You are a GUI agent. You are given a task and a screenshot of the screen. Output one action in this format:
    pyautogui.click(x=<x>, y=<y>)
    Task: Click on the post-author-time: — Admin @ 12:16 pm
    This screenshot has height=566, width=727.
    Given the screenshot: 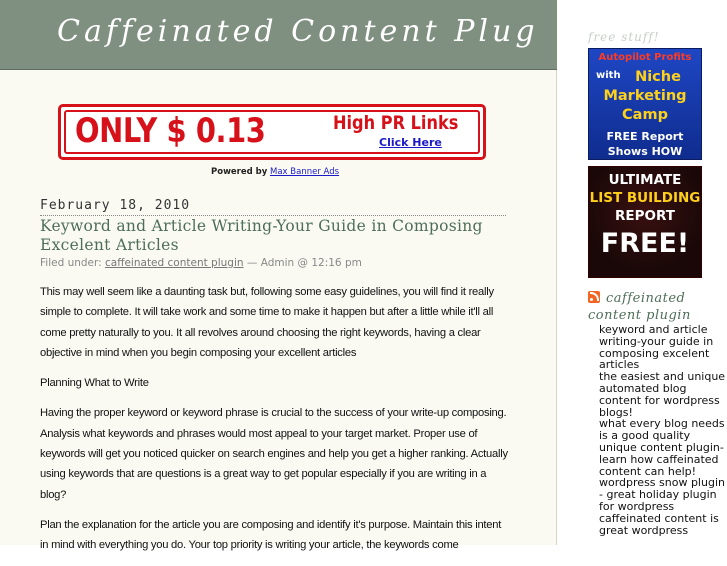 What is the action you would take?
    pyautogui.click(x=304, y=263)
    